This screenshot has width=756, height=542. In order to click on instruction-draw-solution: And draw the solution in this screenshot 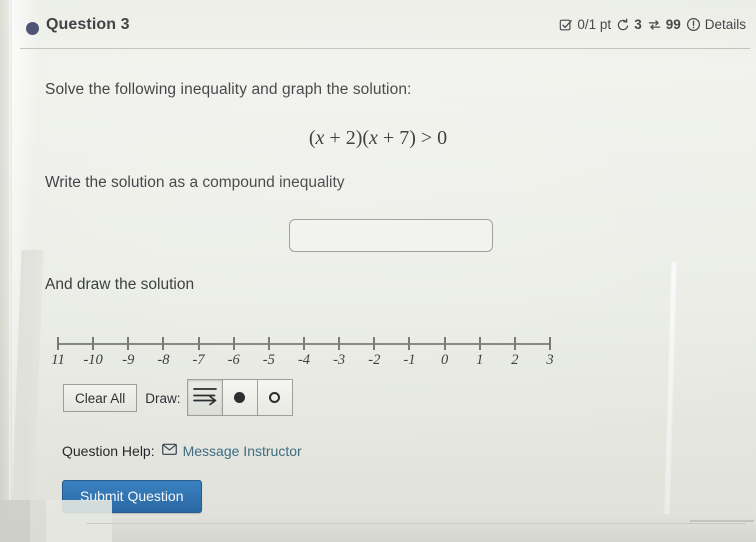, I will do `click(120, 284)`.